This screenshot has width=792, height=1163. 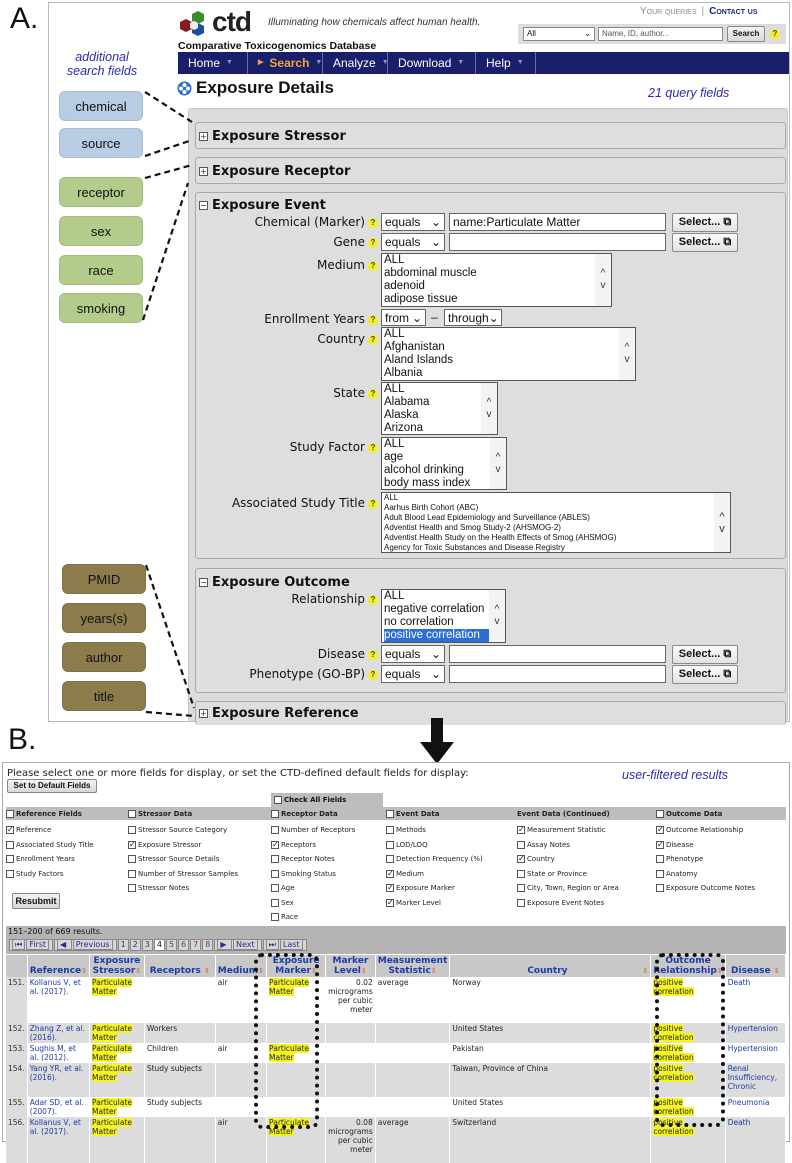 I want to click on field-checkbox-item: City, Town, Region or Area, so click(x=568, y=888).